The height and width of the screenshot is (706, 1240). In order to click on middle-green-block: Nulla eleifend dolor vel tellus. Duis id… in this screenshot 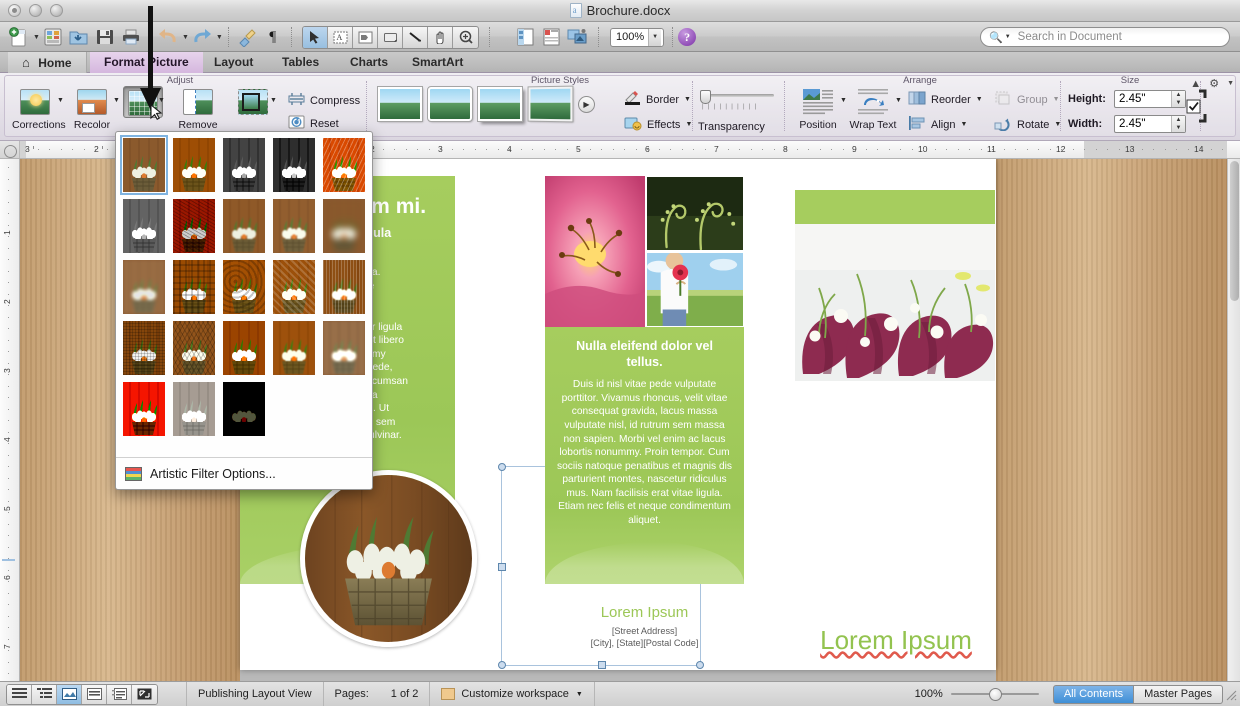, I will do `click(644, 455)`.